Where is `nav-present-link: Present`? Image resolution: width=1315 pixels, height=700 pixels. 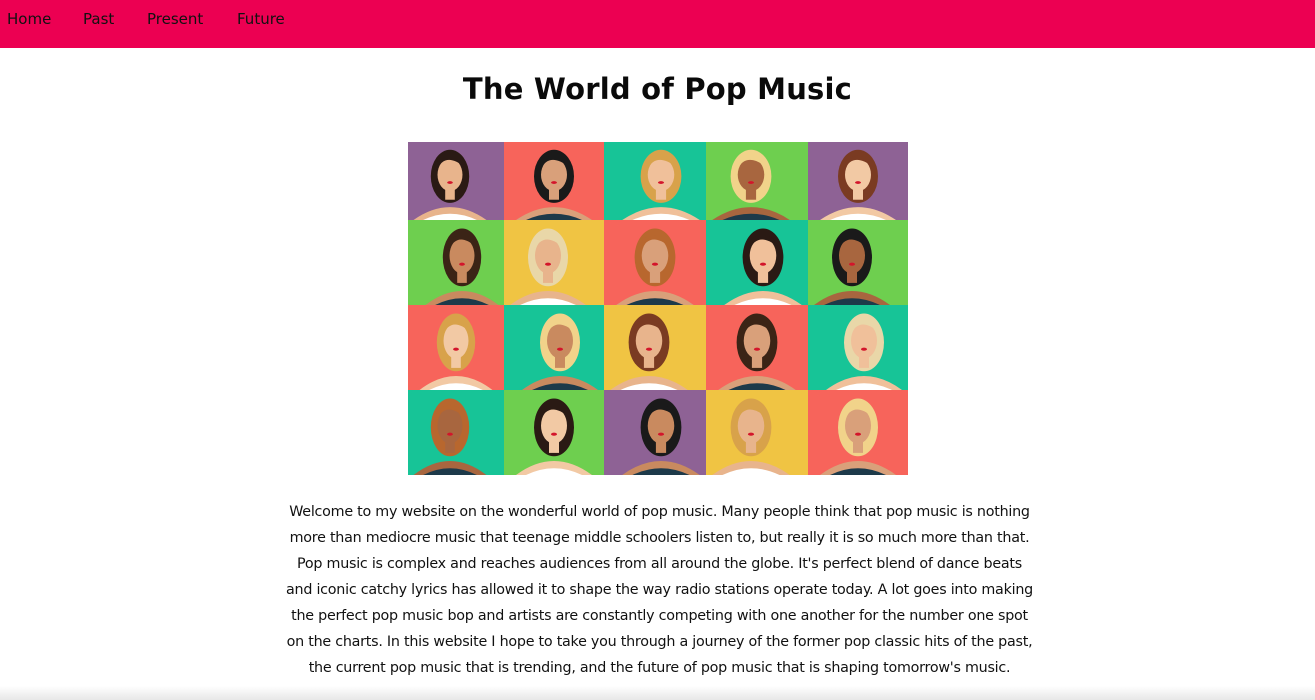 nav-present-link: Present is located at coordinates (175, 19).